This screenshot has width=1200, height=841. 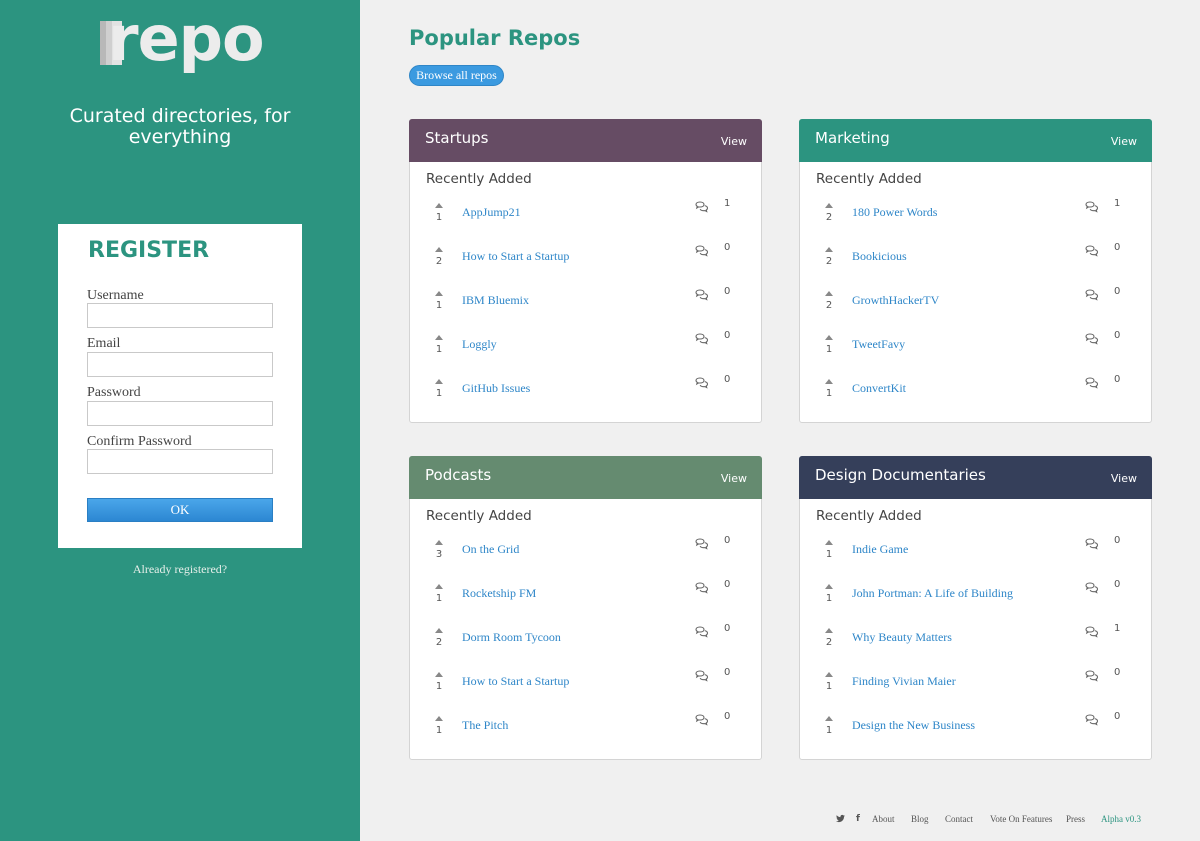 What do you see at coordinates (852, 138) in the screenshot?
I see `card-title: Marketing` at bounding box center [852, 138].